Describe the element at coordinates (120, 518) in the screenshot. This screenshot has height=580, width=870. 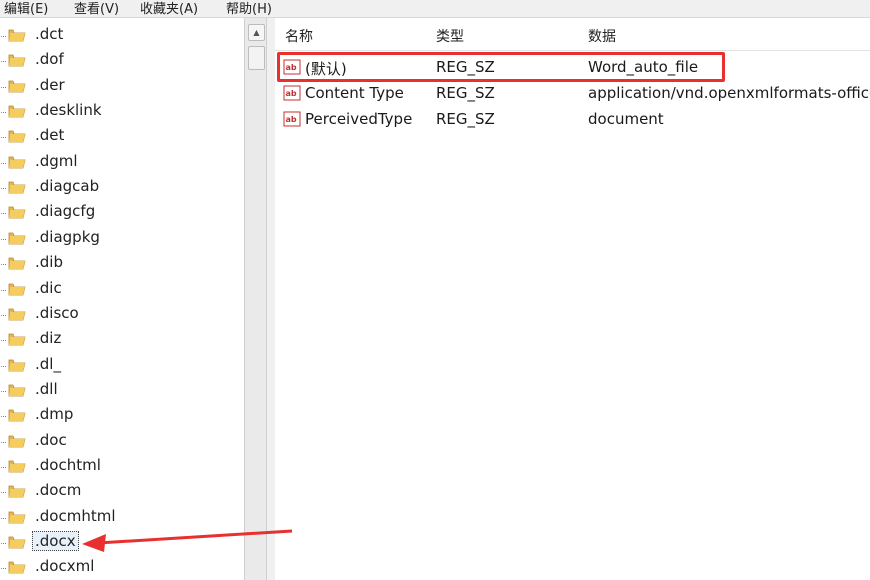
I see `tree-item: .docmhtml` at that location.